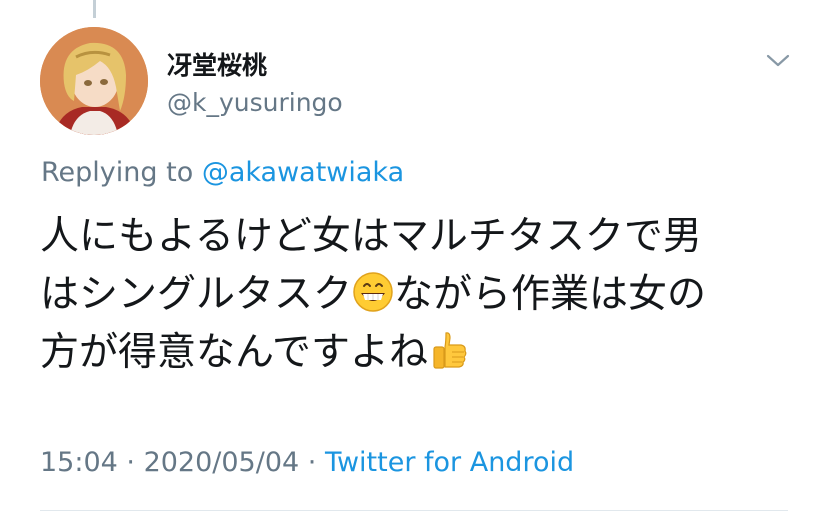  I want to click on tweet-source-link: Twitter for Android, so click(449, 462).